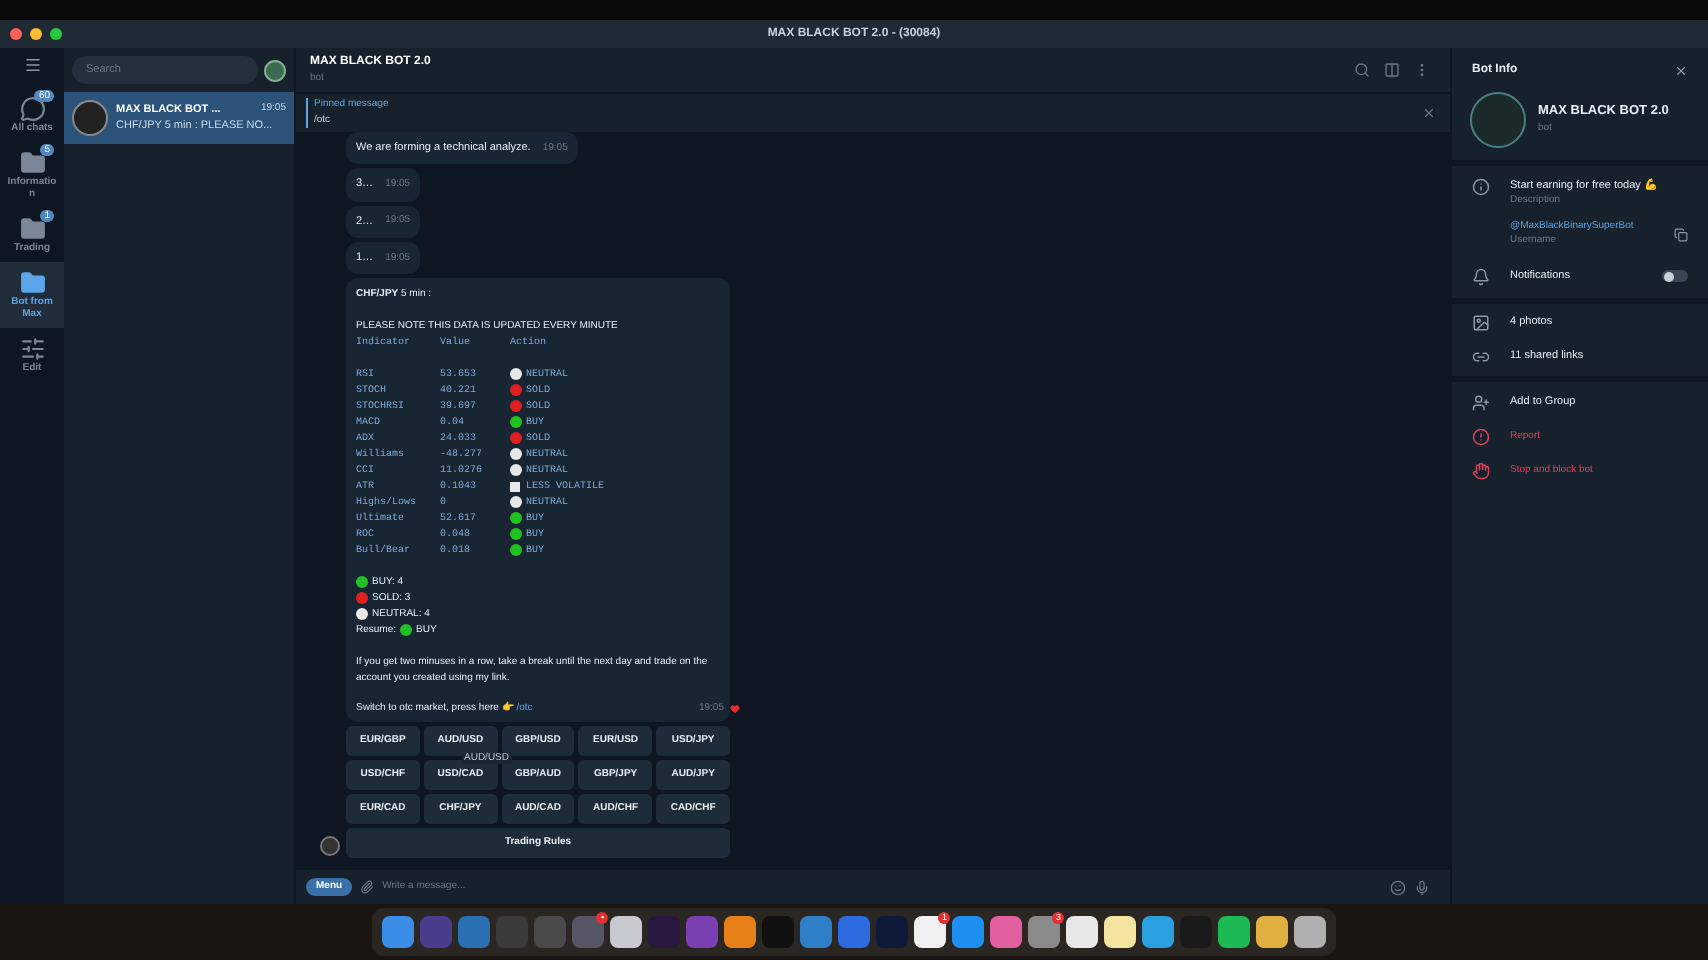 The image size is (1708, 960). What do you see at coordinates (1481, 322) in the screenshot?
I see `image-icon` at bounding box center [1481, 322].